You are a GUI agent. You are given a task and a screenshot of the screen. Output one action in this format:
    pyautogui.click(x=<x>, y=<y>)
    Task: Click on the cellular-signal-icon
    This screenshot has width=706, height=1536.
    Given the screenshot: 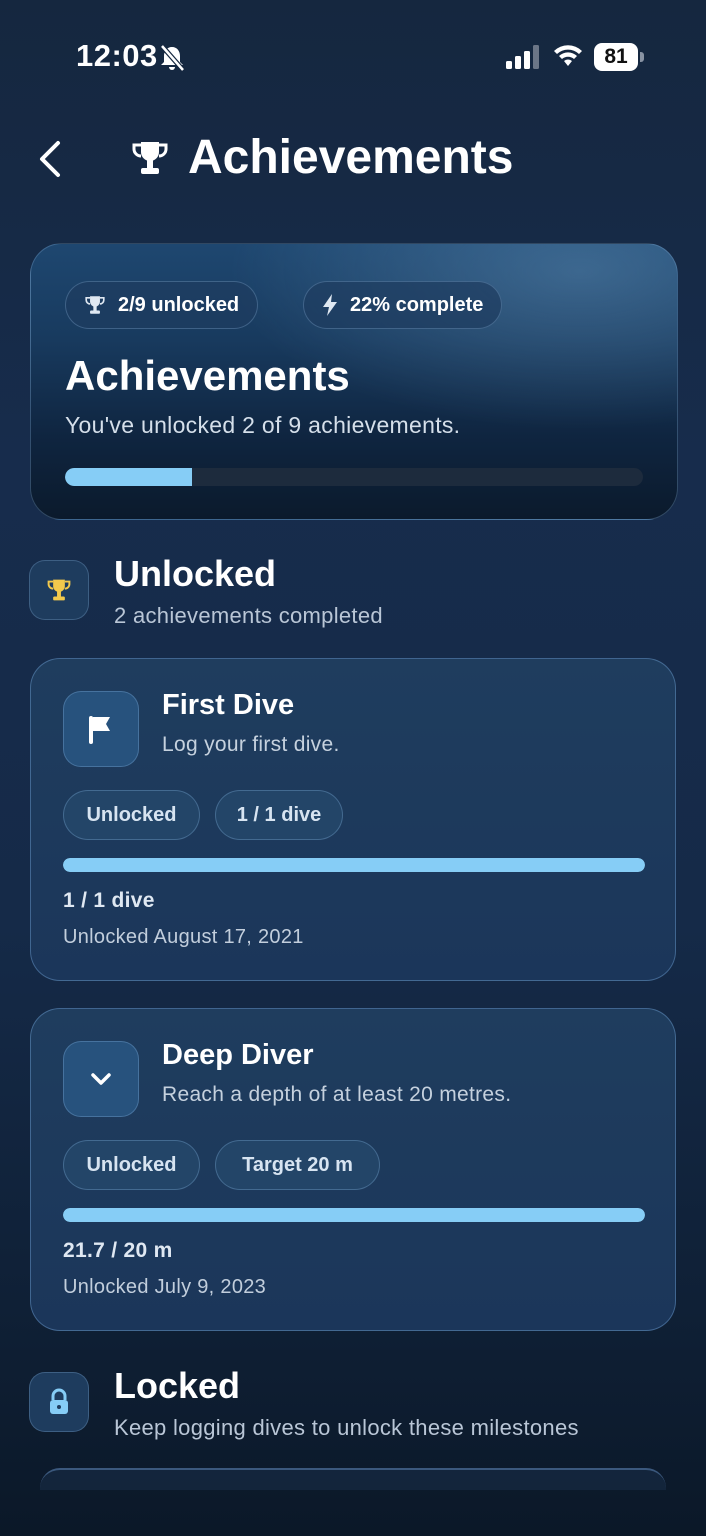 What is the action you would take?
    pyautogui.click(x=524, y=59)
    